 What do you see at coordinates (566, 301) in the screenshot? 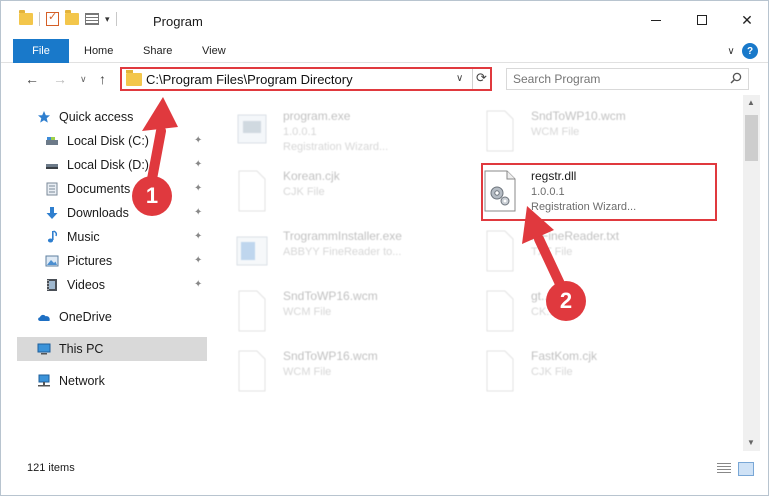
I see `step-2-badge: 2` at bounding box center [566, 301].